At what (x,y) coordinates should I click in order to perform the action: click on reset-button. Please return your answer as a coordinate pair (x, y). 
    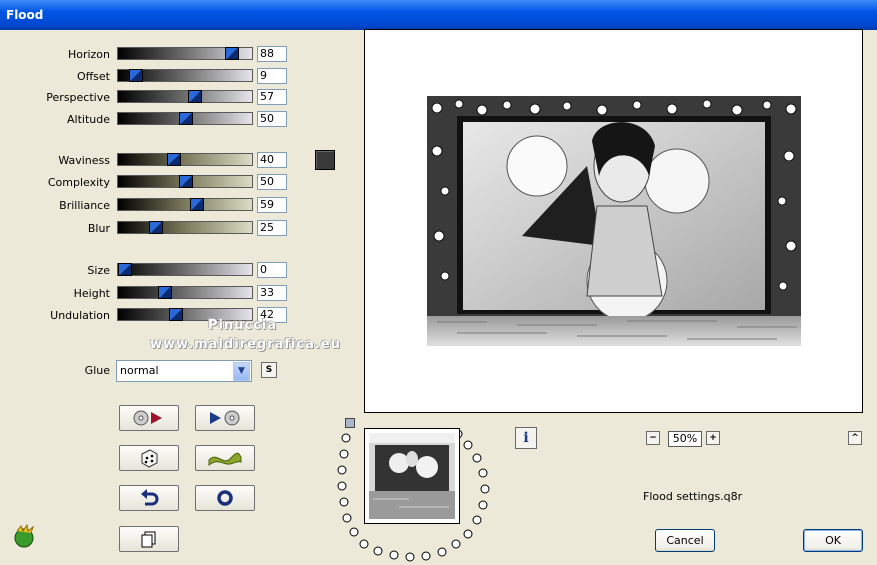
    Looking at the image, I should click on (149, 498).